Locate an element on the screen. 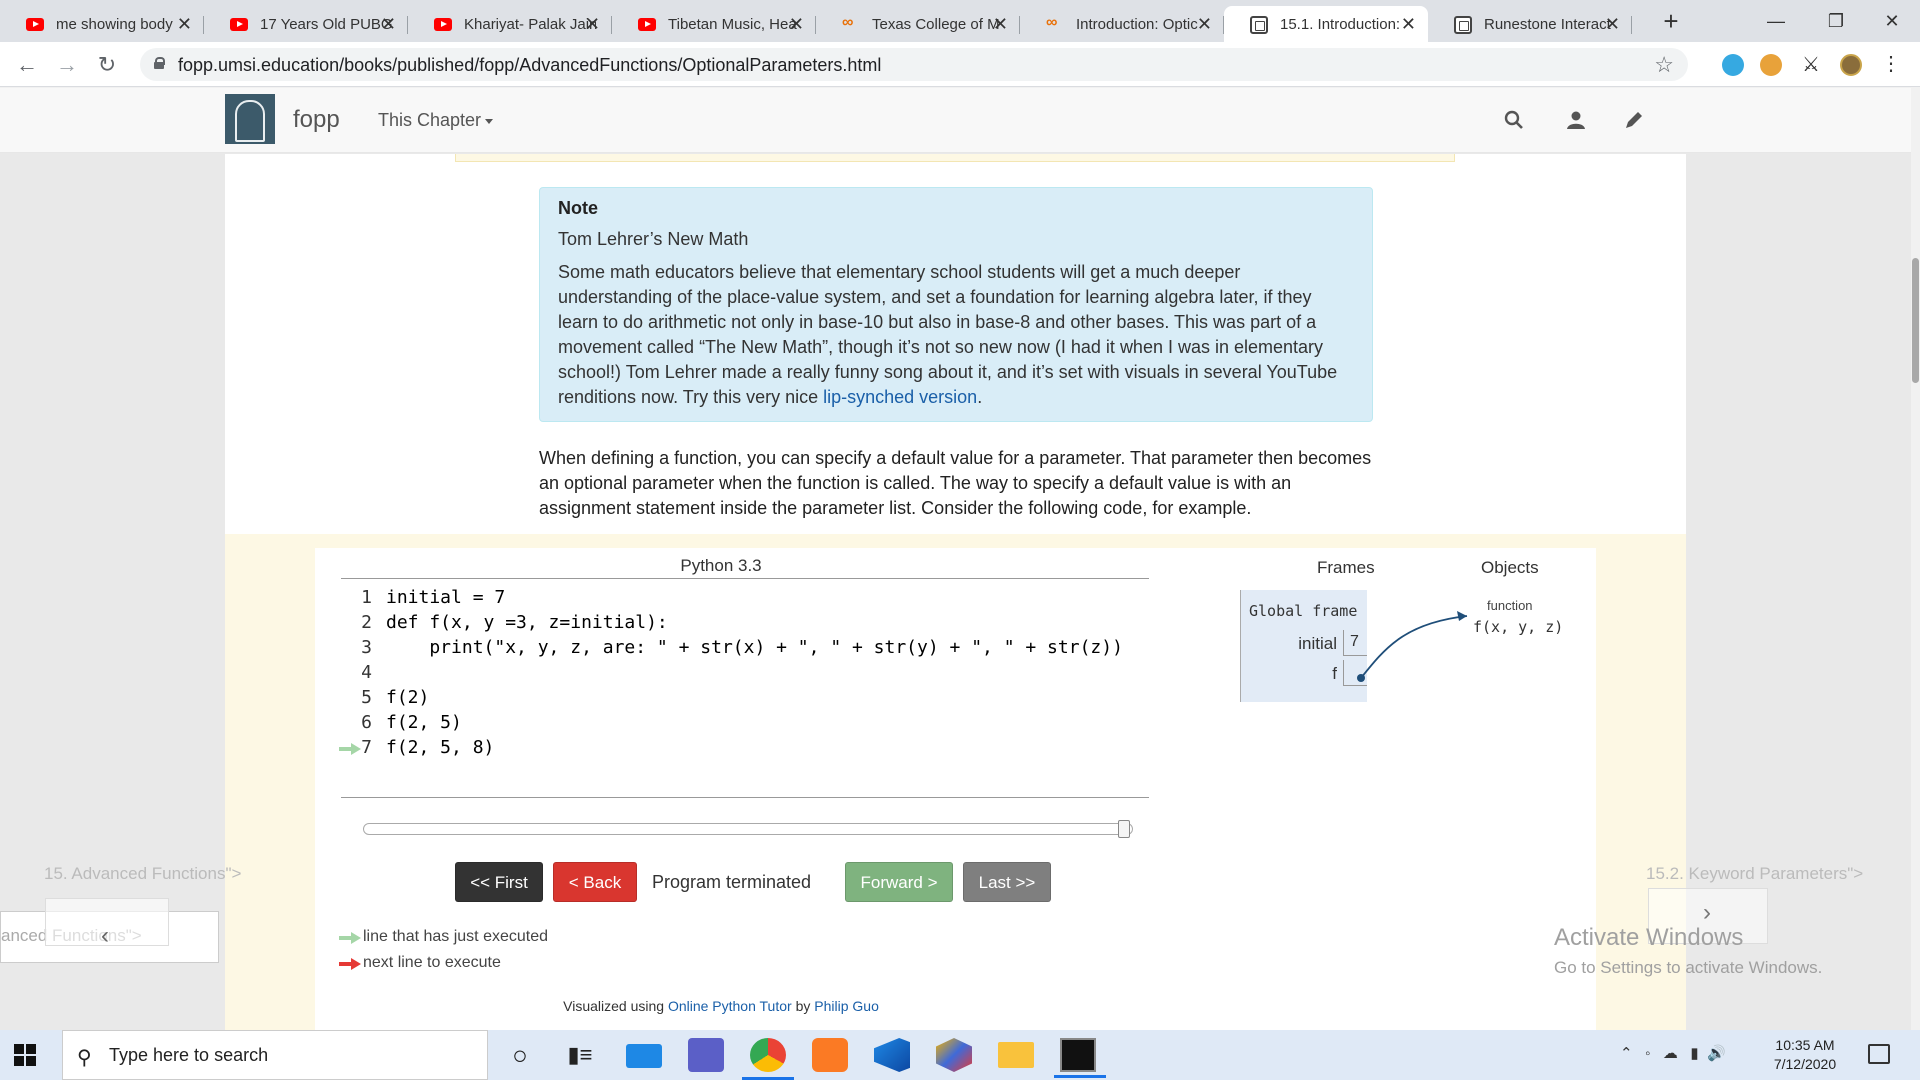 This screenshot has height=1080, width=1920. var-row-initial: initial 7 is located at coordinates (1307, 643).